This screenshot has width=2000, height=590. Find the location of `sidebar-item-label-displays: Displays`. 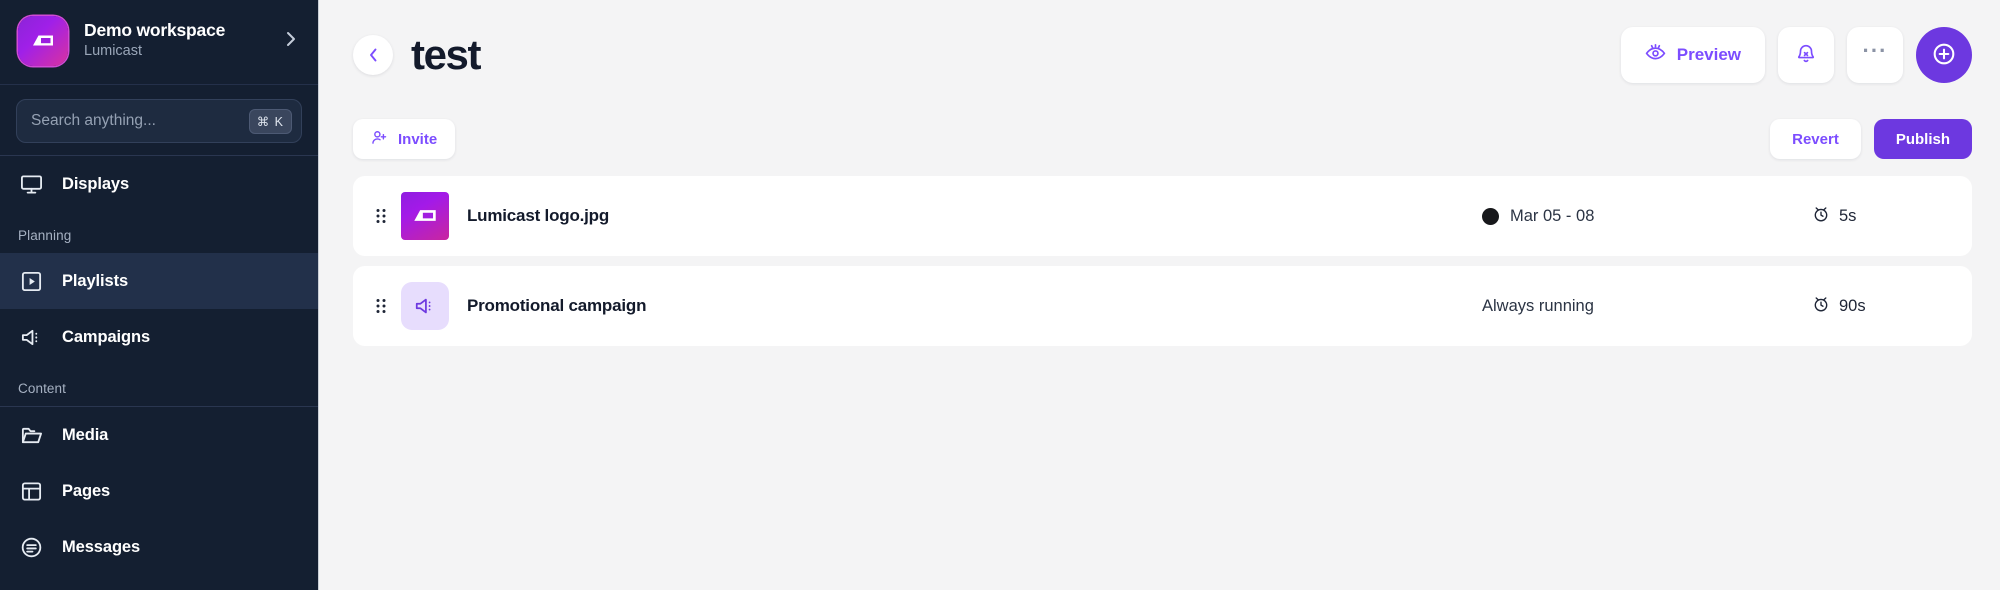

sidebar-item-label-displays: Displays is located at coordinates (96, 183).